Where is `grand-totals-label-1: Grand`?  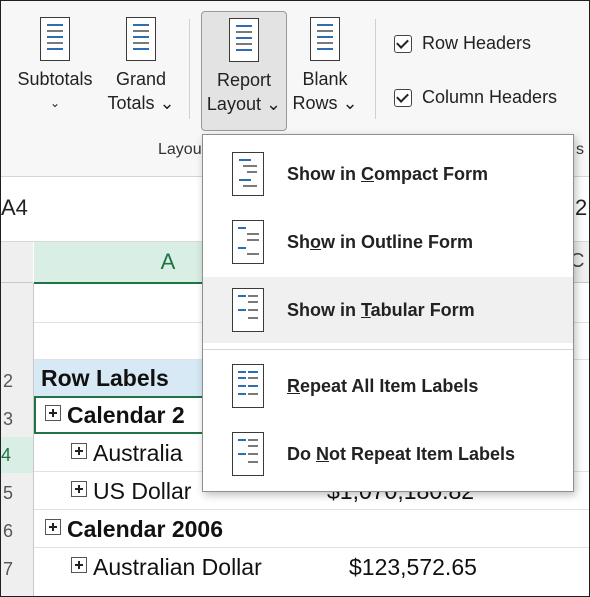
grand-totals-label-1: Grand is located at coordinates (141, 79).